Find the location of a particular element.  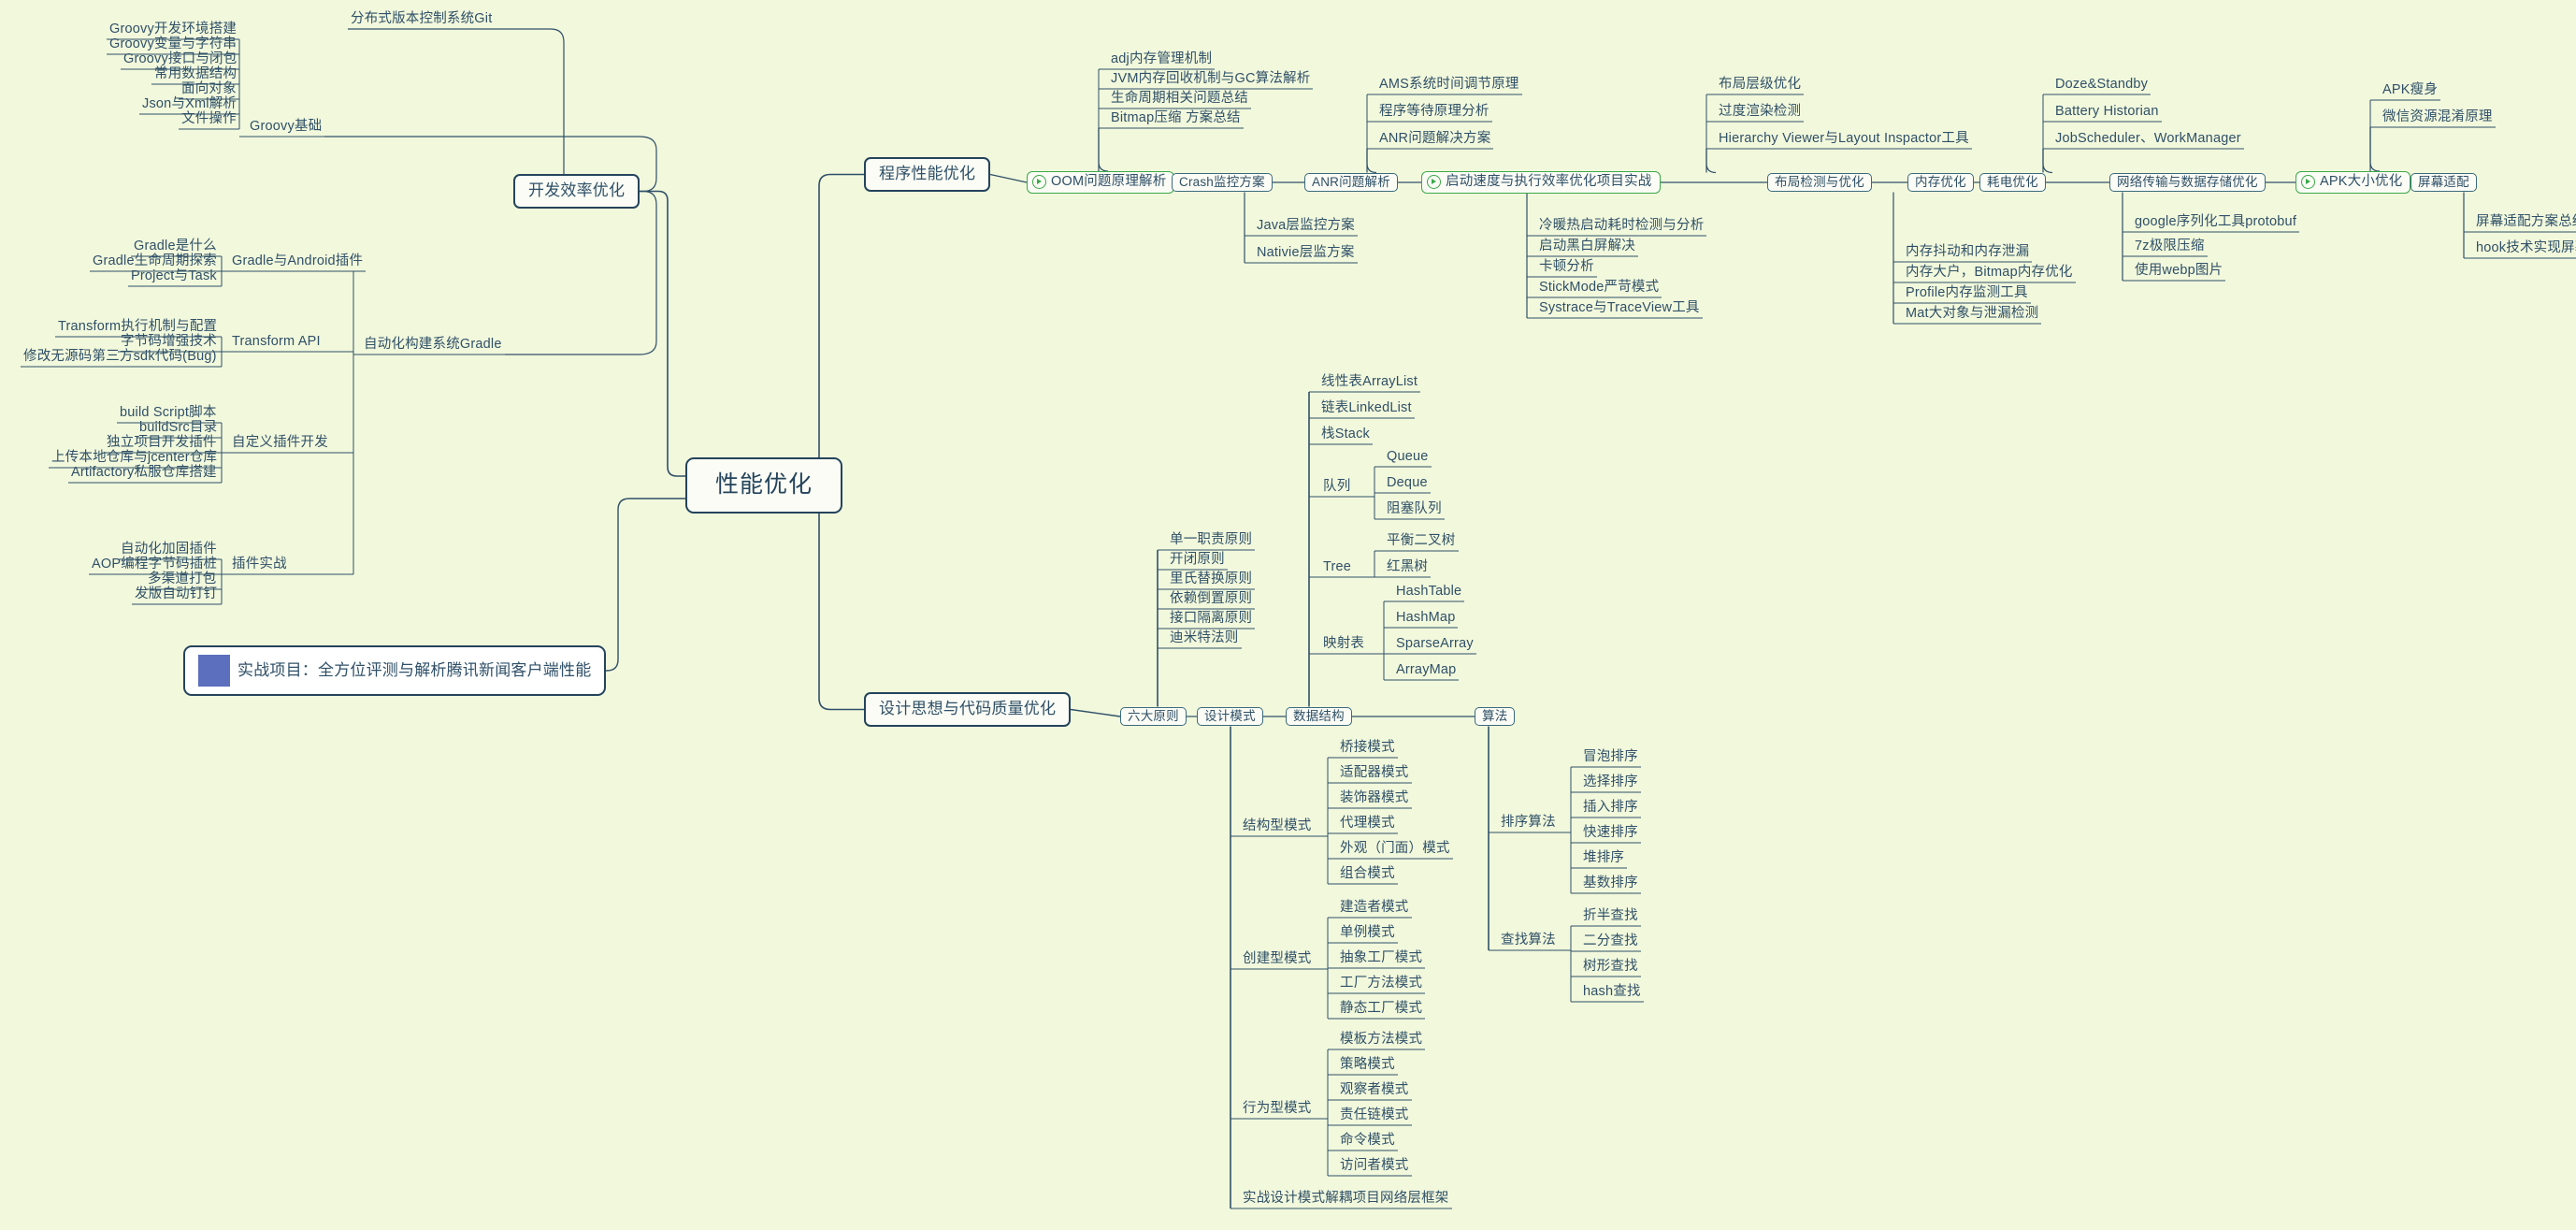

mindmap-leaf: 开闭原则 is located at coordinates (1198, 560).